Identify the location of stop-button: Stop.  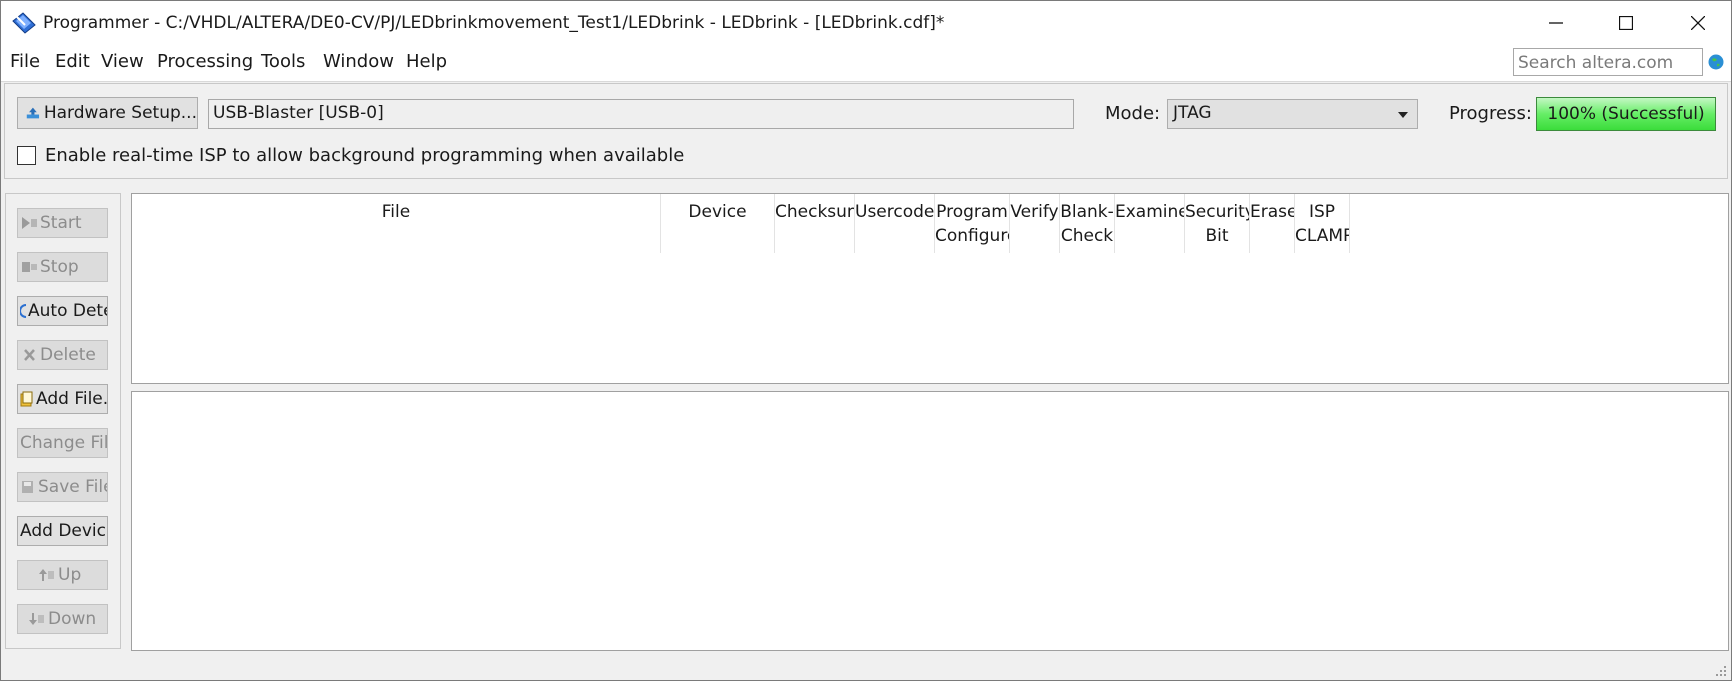
(62, 267).